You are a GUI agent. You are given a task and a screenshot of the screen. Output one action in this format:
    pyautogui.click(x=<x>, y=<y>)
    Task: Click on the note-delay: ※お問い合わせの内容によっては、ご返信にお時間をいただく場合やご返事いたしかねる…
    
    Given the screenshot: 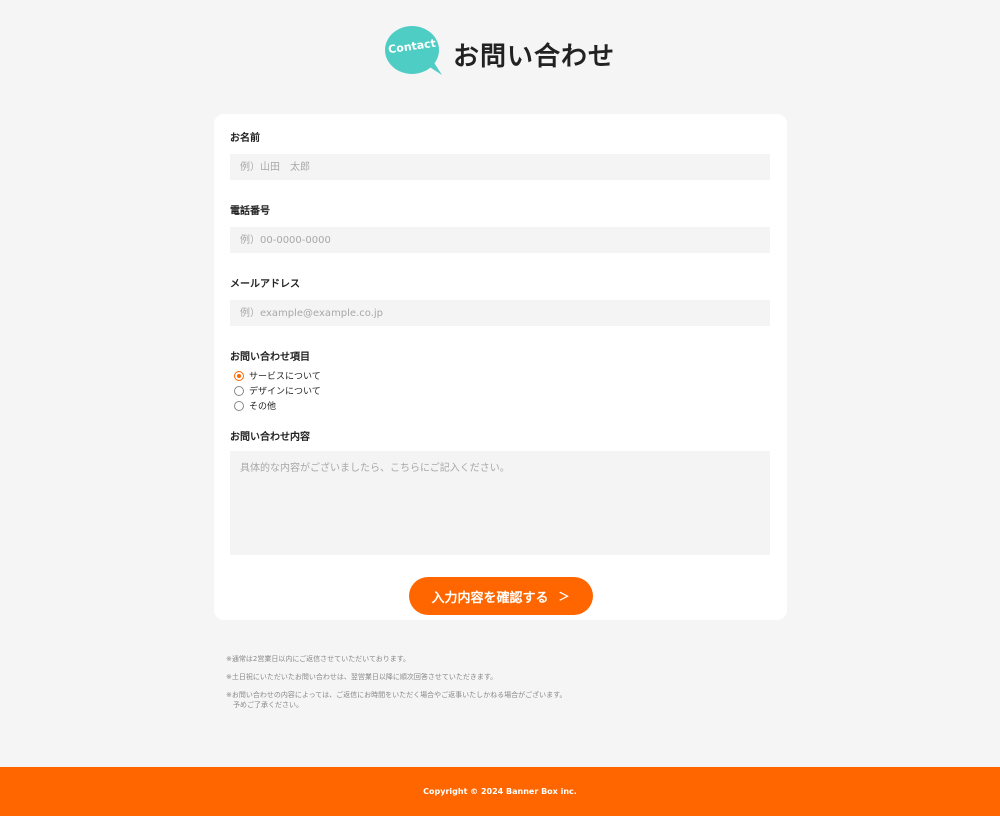 What is the action you would take?
    pyautogui.click(x=396, y=700)
    